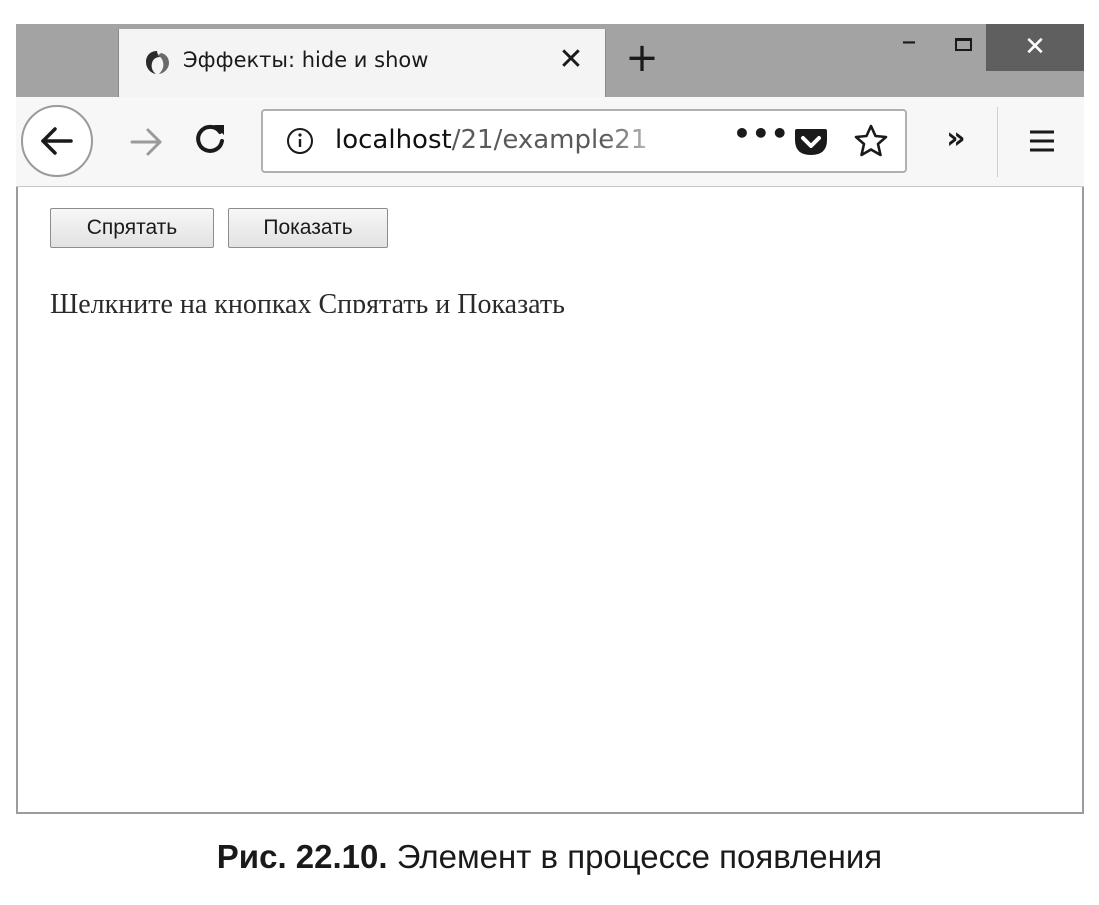  What do you see at coordinates (584, 141) in the screenshot?
I see `address-bar: localhost/21/example21 •••` at bounding box center [584, 141].